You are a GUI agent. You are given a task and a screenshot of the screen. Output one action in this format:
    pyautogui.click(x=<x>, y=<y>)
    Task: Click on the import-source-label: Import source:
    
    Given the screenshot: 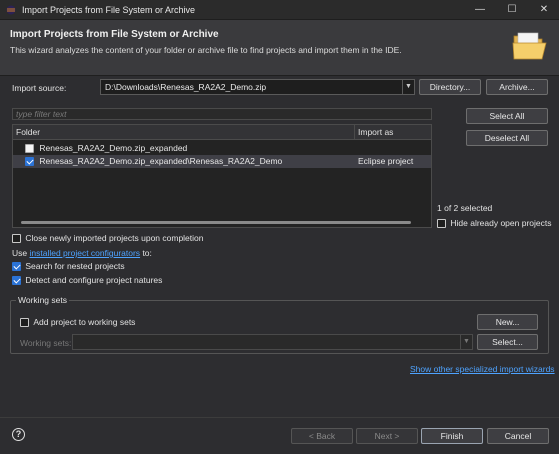 What is the action you would take?
    pyautogui.click(x=39, y=88)
    